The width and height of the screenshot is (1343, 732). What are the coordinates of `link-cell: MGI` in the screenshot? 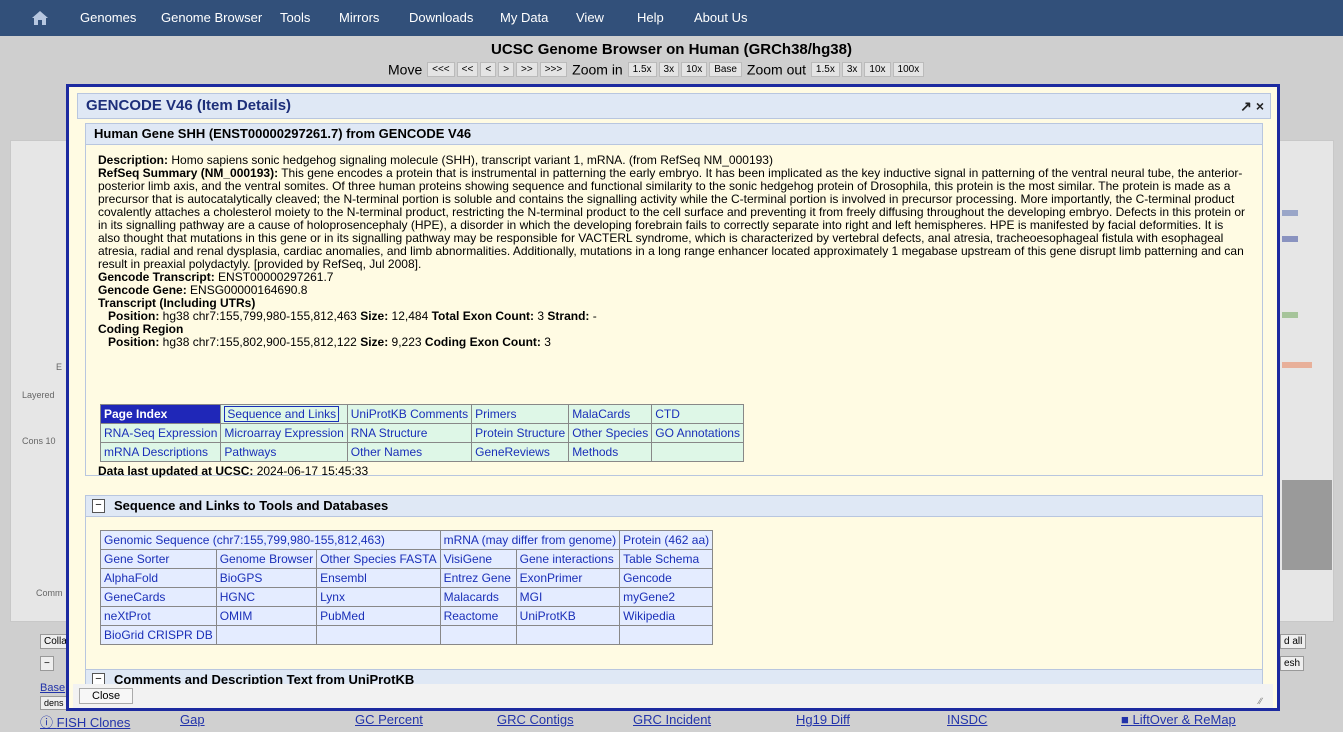 It's located at (568, 597).